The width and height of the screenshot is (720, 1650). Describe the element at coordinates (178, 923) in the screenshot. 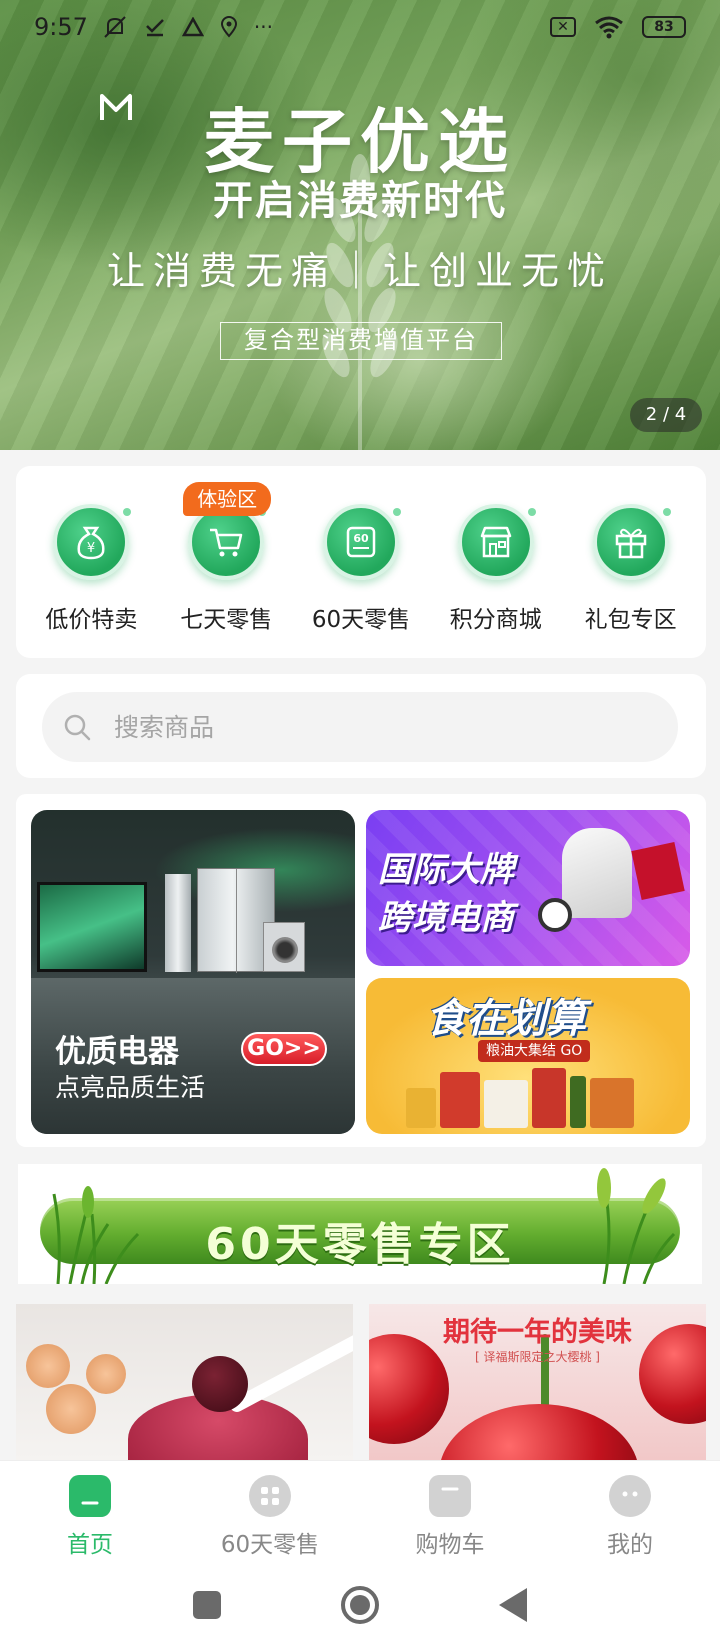

I see `air-conditioner-image` at that location.